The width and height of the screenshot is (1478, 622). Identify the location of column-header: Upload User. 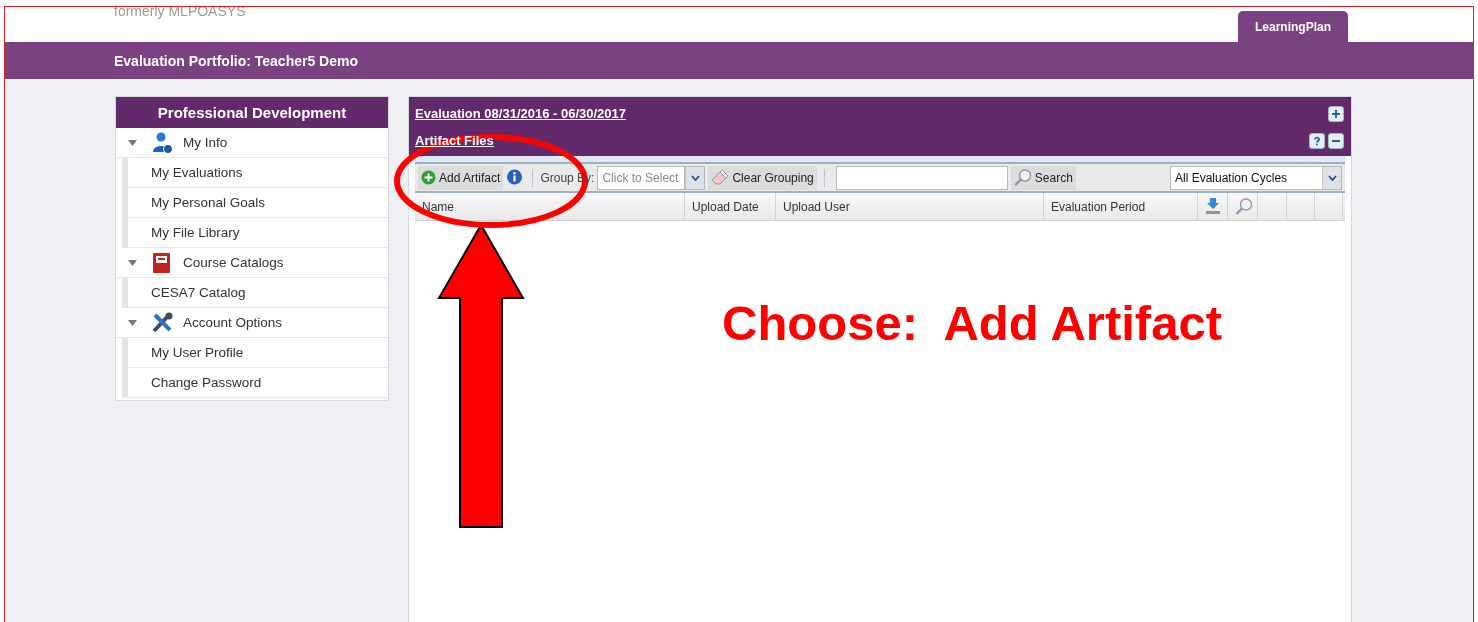
(910, 206).